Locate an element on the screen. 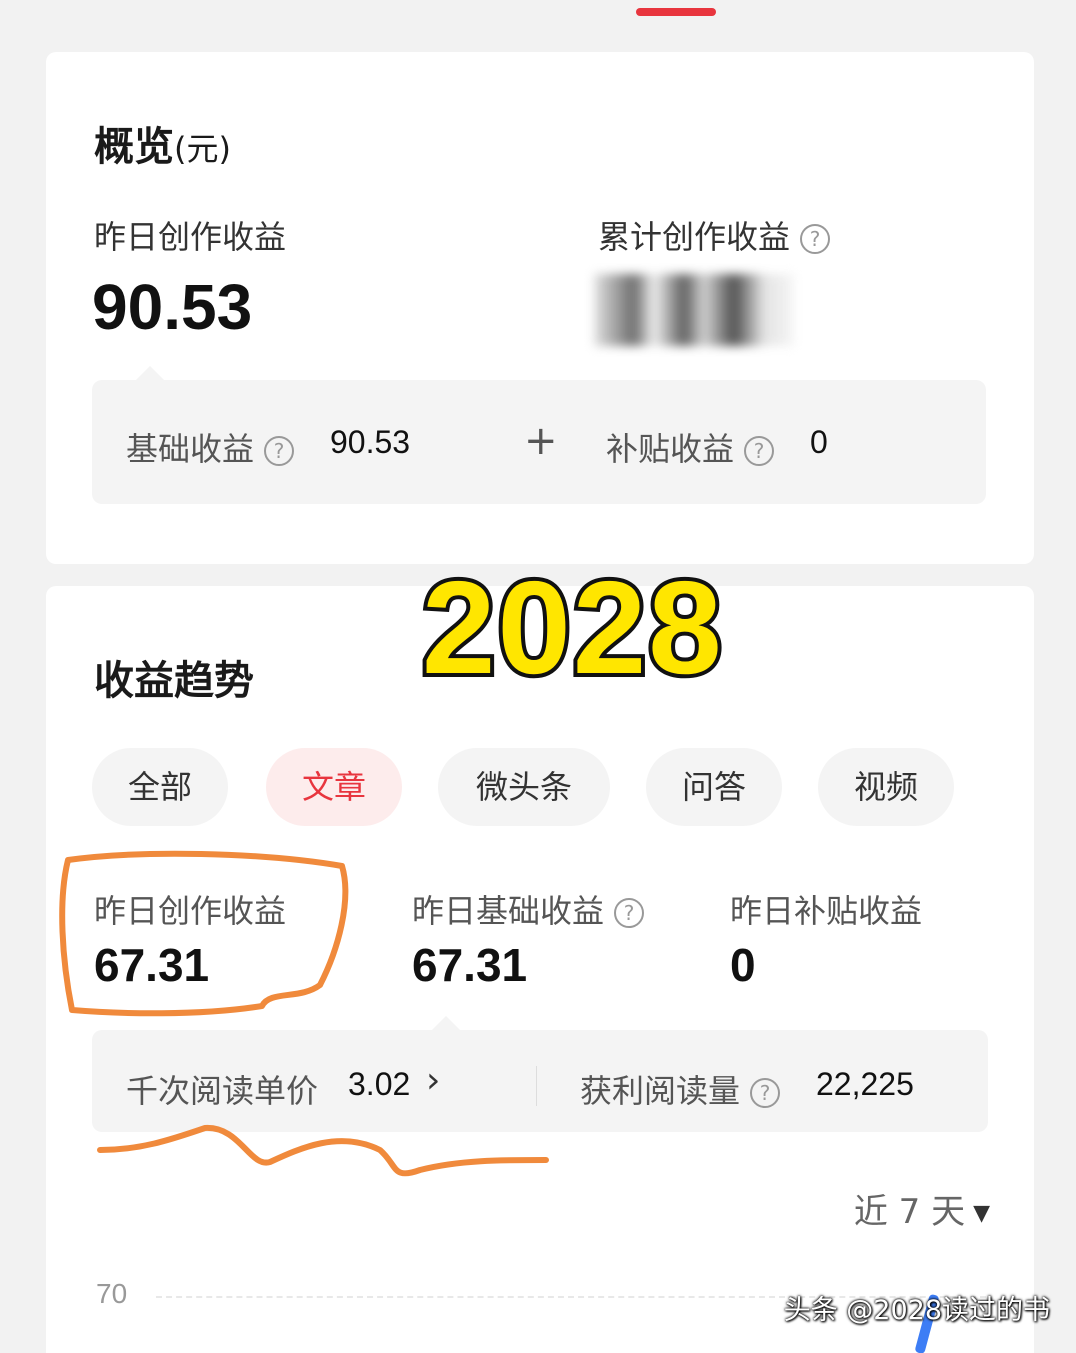  stat-yesterday-subsidy-value: 0 is located at coordinates (743, 965).